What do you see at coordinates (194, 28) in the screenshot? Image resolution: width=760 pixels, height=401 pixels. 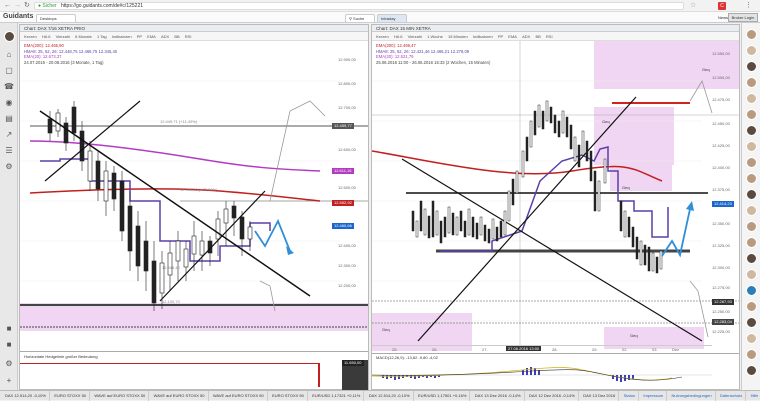 I see `left-chart-title: Chart: DAX 7/16 XETRA PRIO` at bounding box center [194, 28].